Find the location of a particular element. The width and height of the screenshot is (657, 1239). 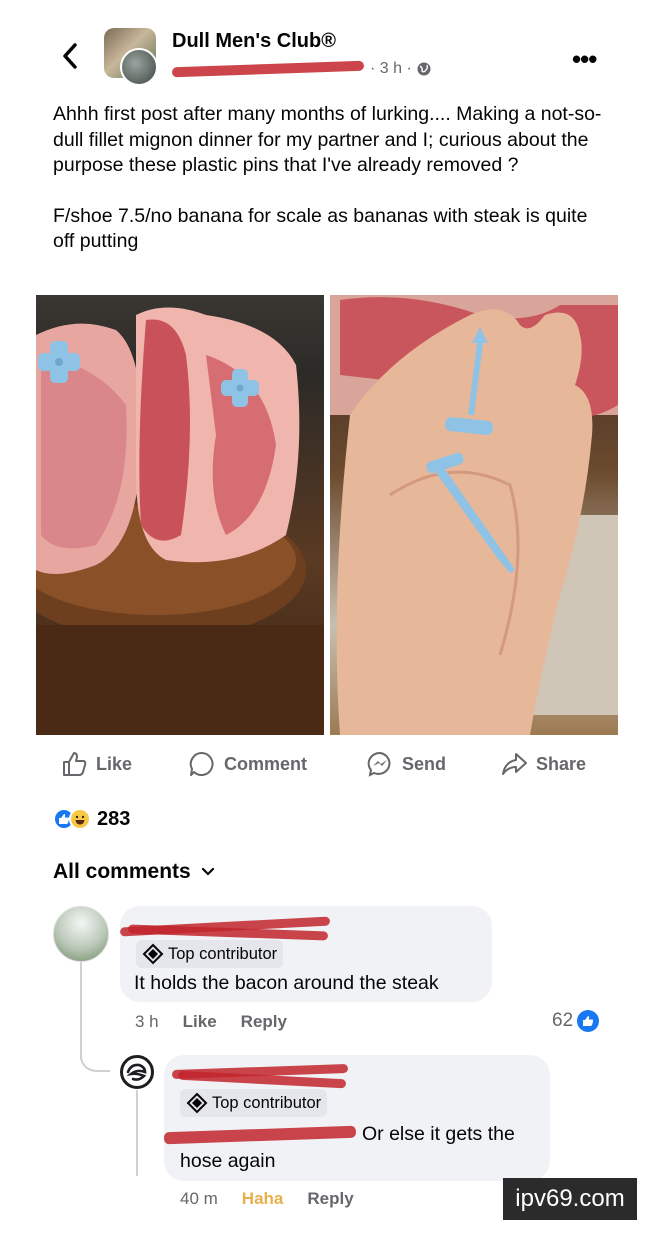

watermark: ipv69.com is located at coordinates (570, 1199).